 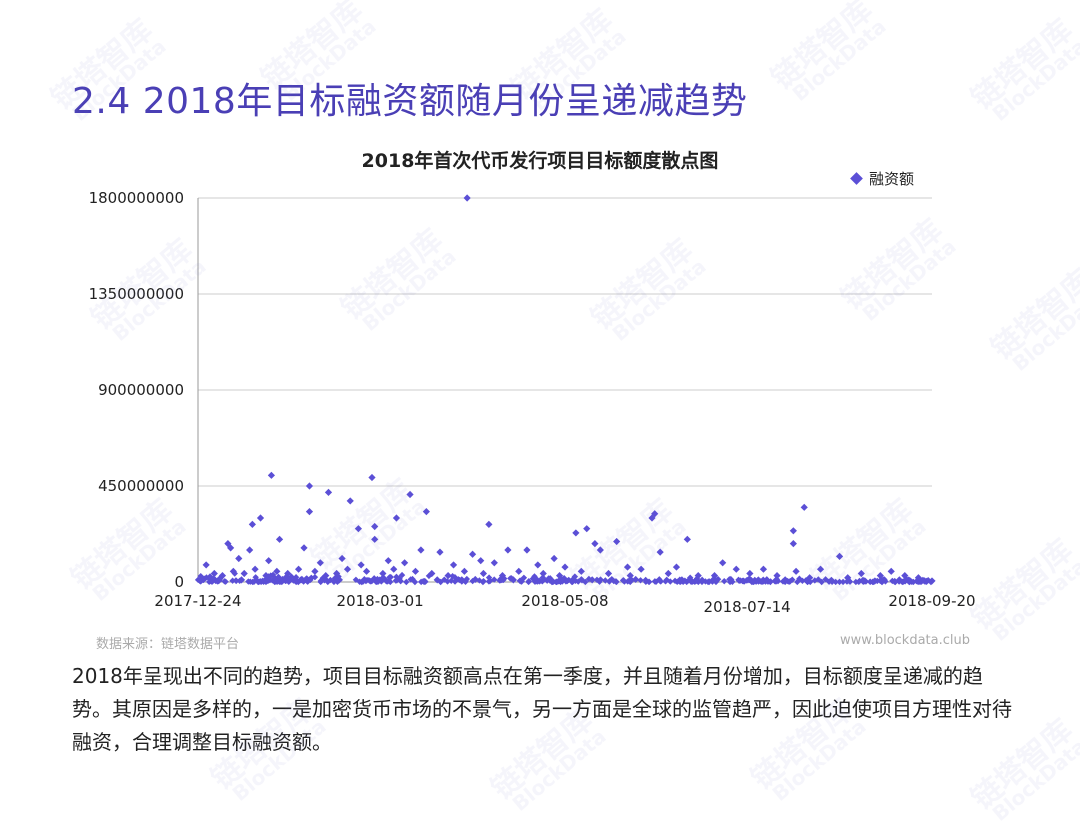 What do you see at coordinates (931, 601) in the screenshot?
I see `x-tick-label: 2018-09-20` at bounding box center [931, 601].